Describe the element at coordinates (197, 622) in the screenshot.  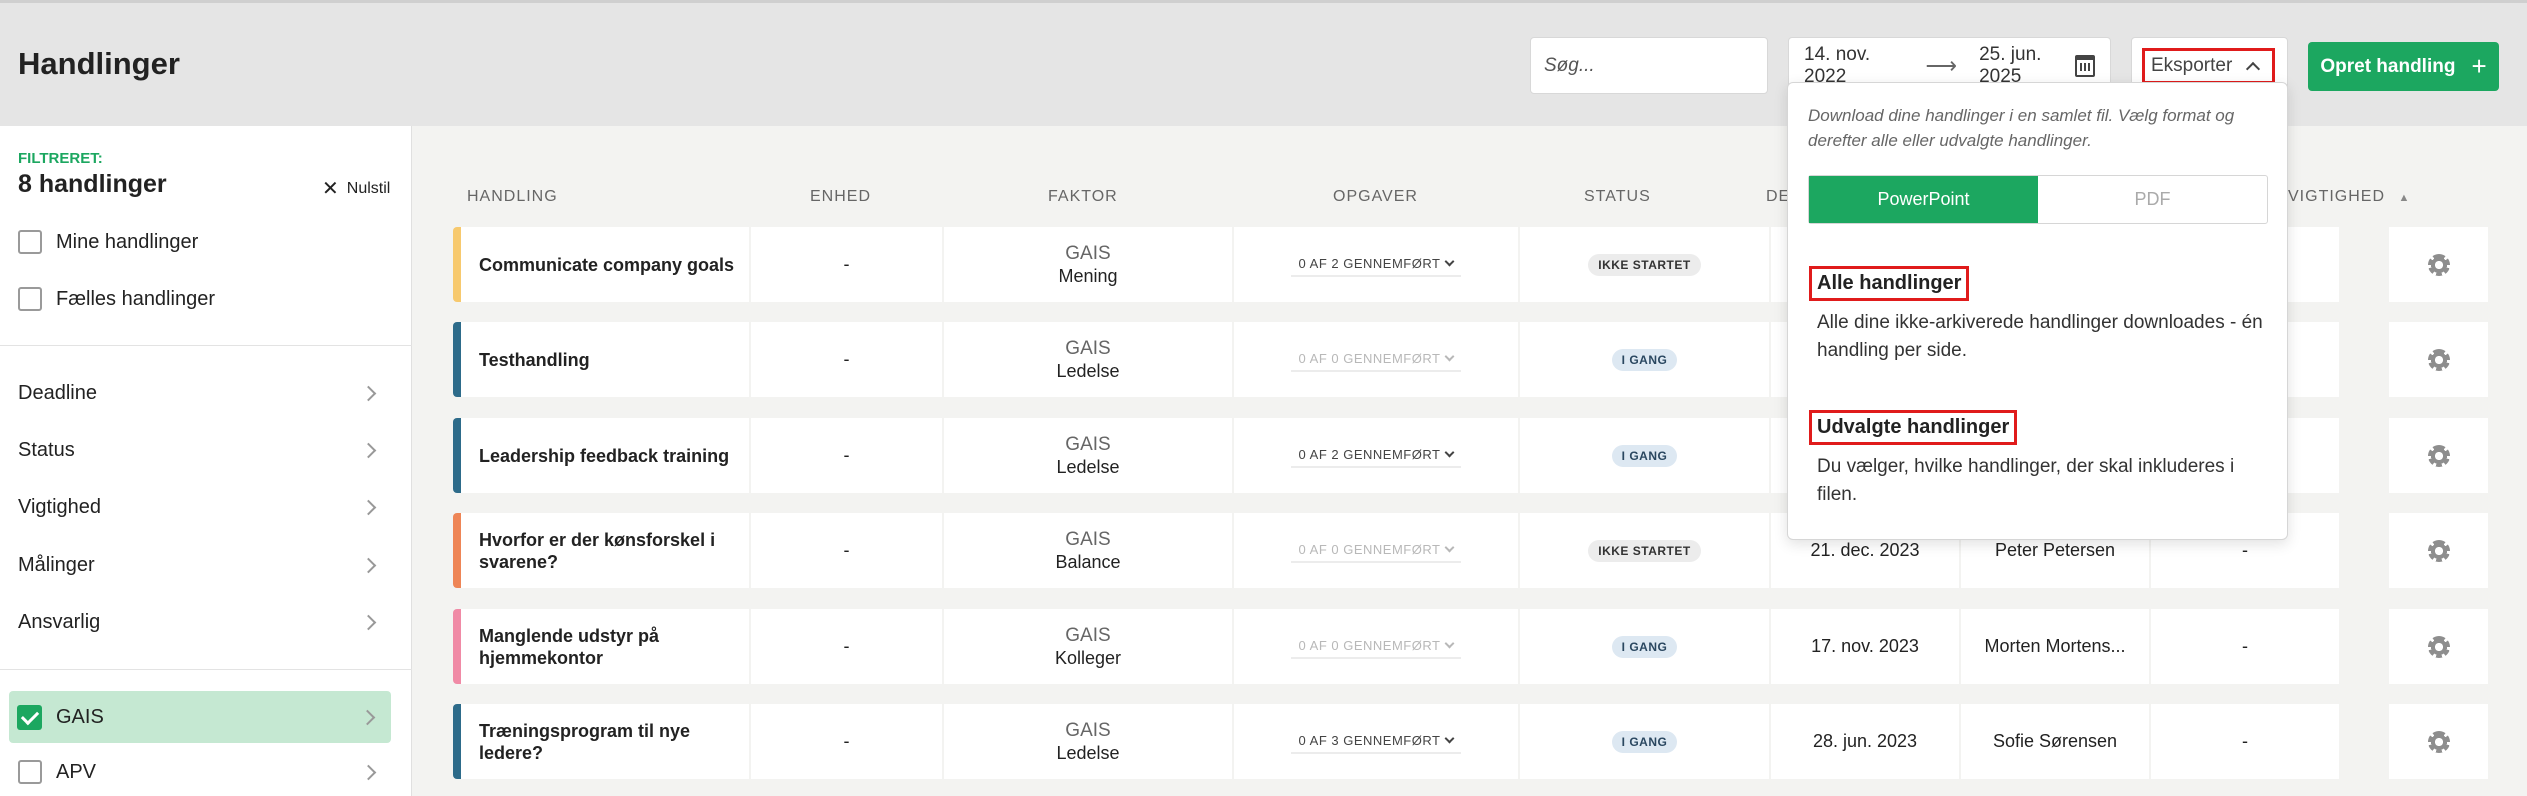
I see `filter-owner: Ansvarlig` at that location.